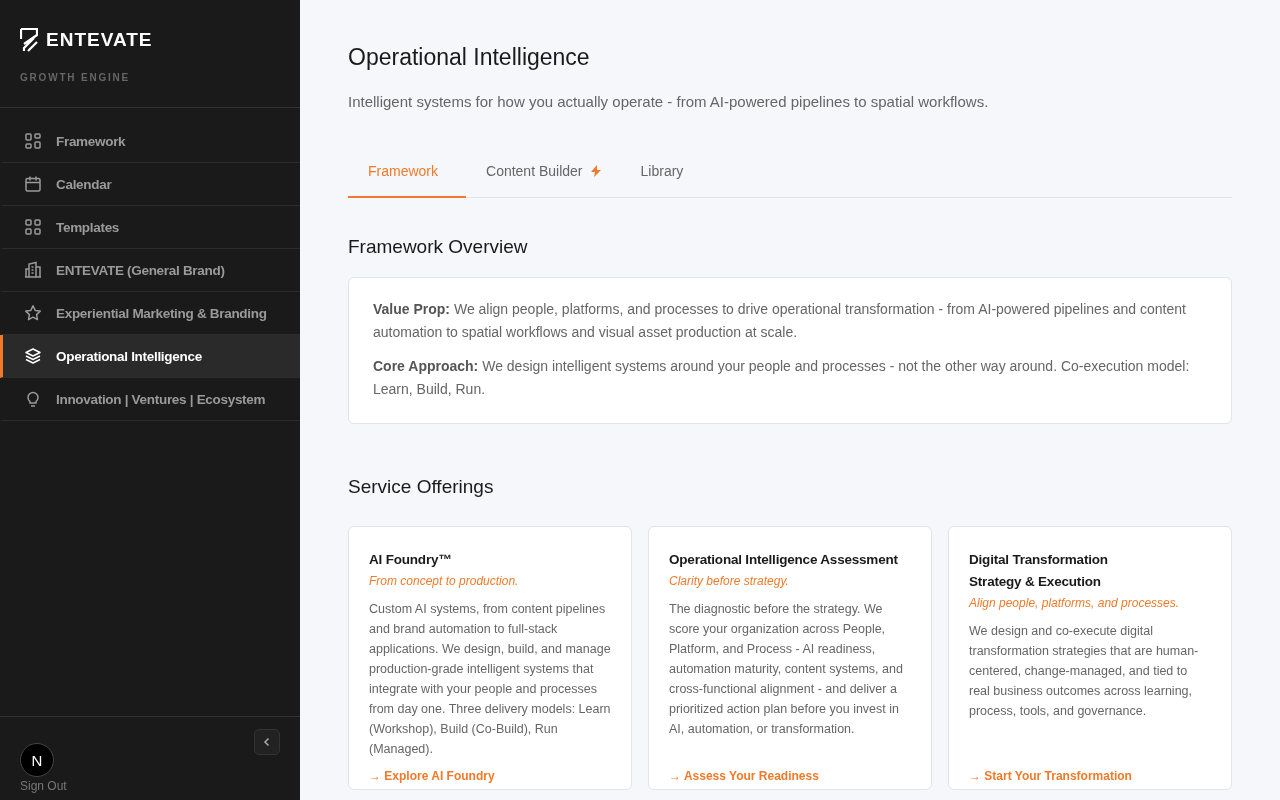 This screenshot has height=800, width=1280. What do you see at coordinates (782, 378) in the screenshot?
I see `overview-paragraph: Core Approach: We design intelligent systems around your people and processes - not the other way around. Co-execution model: Learn, Build, Run.` at bounding box center [782, 378].